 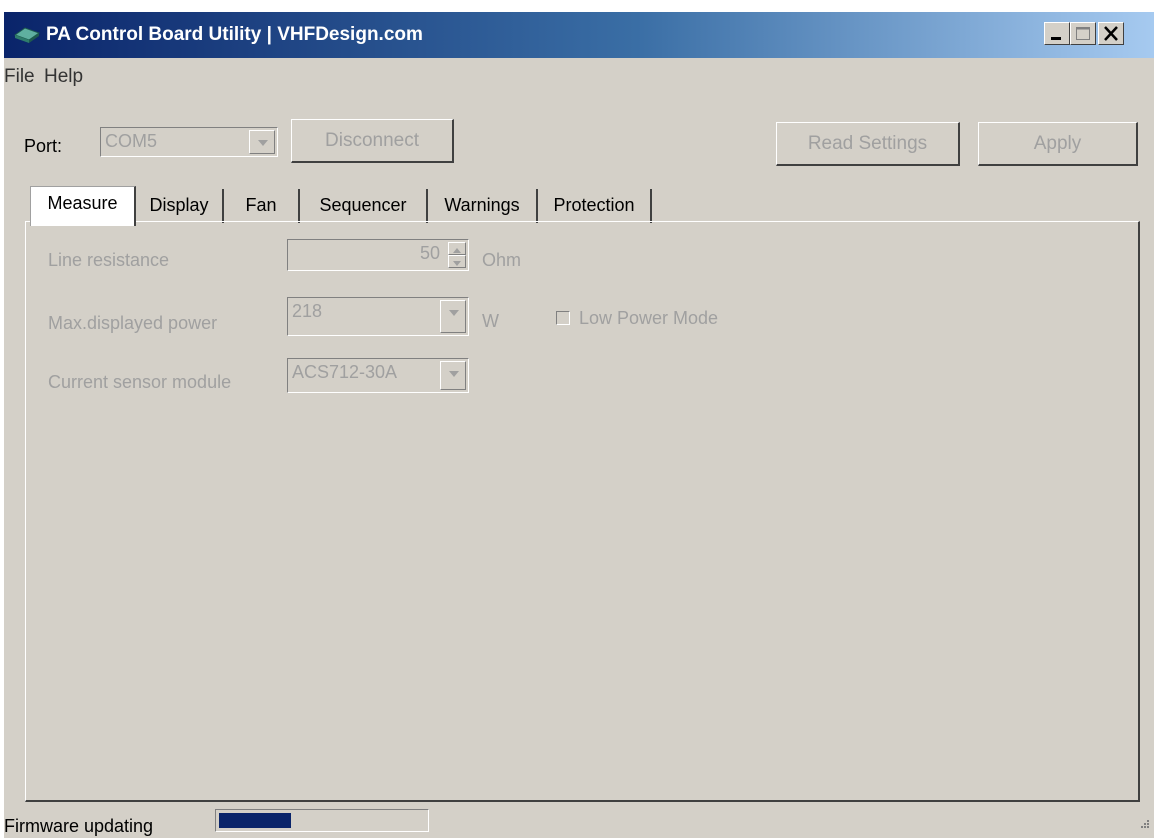 What do you see at coordinates (453, 375) in the screenshot?
I see `current-sensor-dropdown-button` at bounding box center [453, 375].